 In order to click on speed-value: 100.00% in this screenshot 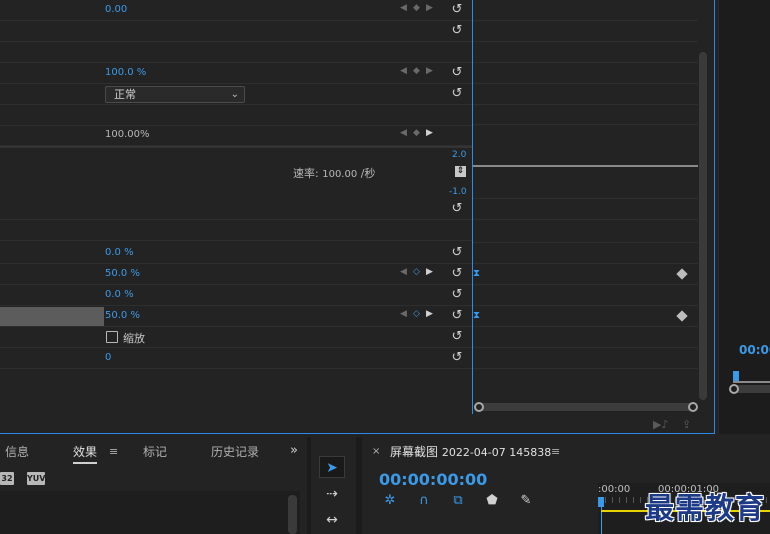, I will do `click(127, 134)`.